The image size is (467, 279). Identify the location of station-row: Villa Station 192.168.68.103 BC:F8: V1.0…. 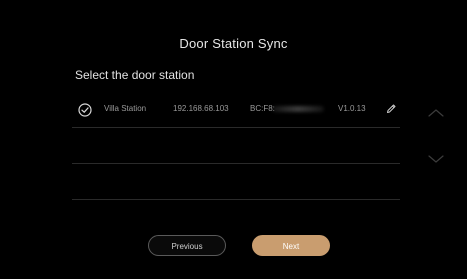
(236, 110).